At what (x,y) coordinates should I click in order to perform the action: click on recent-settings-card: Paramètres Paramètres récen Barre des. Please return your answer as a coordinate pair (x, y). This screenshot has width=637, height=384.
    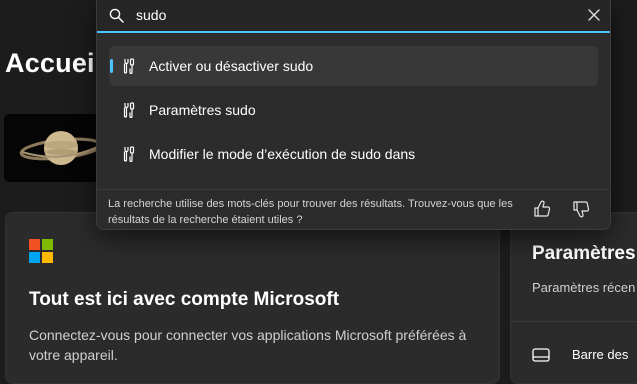
    Looking at the image, I should click on (573, 298).